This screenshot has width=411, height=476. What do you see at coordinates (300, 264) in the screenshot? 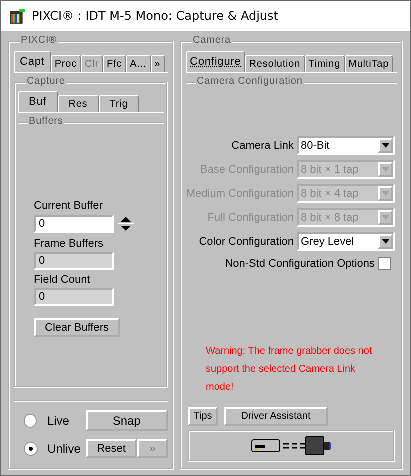
I see `checkbox-label: Non-Std Configuration Options` at bounding box center [300, 264].